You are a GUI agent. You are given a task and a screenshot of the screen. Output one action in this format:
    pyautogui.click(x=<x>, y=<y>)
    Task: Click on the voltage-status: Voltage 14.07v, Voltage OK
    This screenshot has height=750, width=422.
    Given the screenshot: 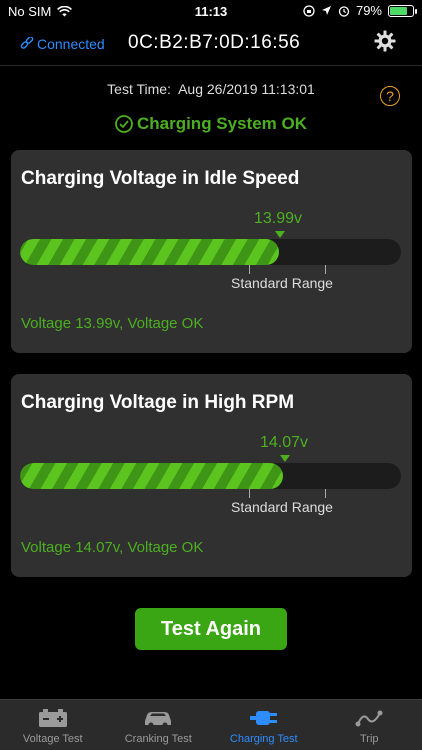 What is the action you would take?
    pyautogui.click(x=112, y=547)
    